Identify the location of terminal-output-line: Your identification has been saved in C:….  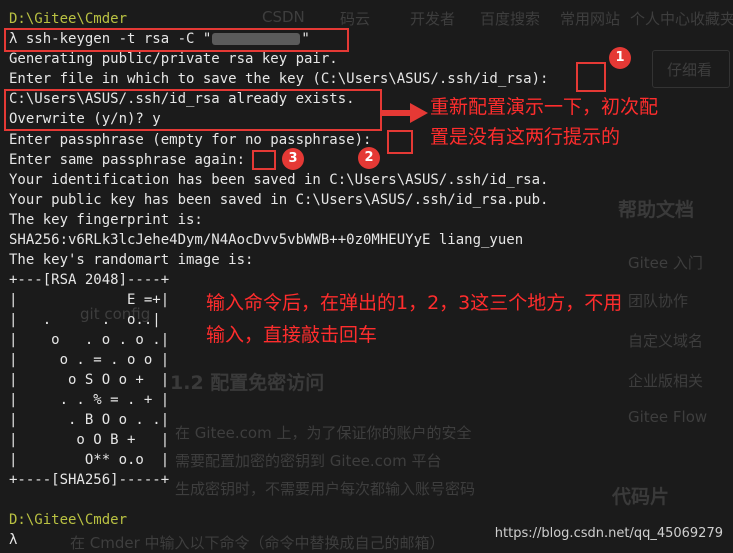
(279, 180).